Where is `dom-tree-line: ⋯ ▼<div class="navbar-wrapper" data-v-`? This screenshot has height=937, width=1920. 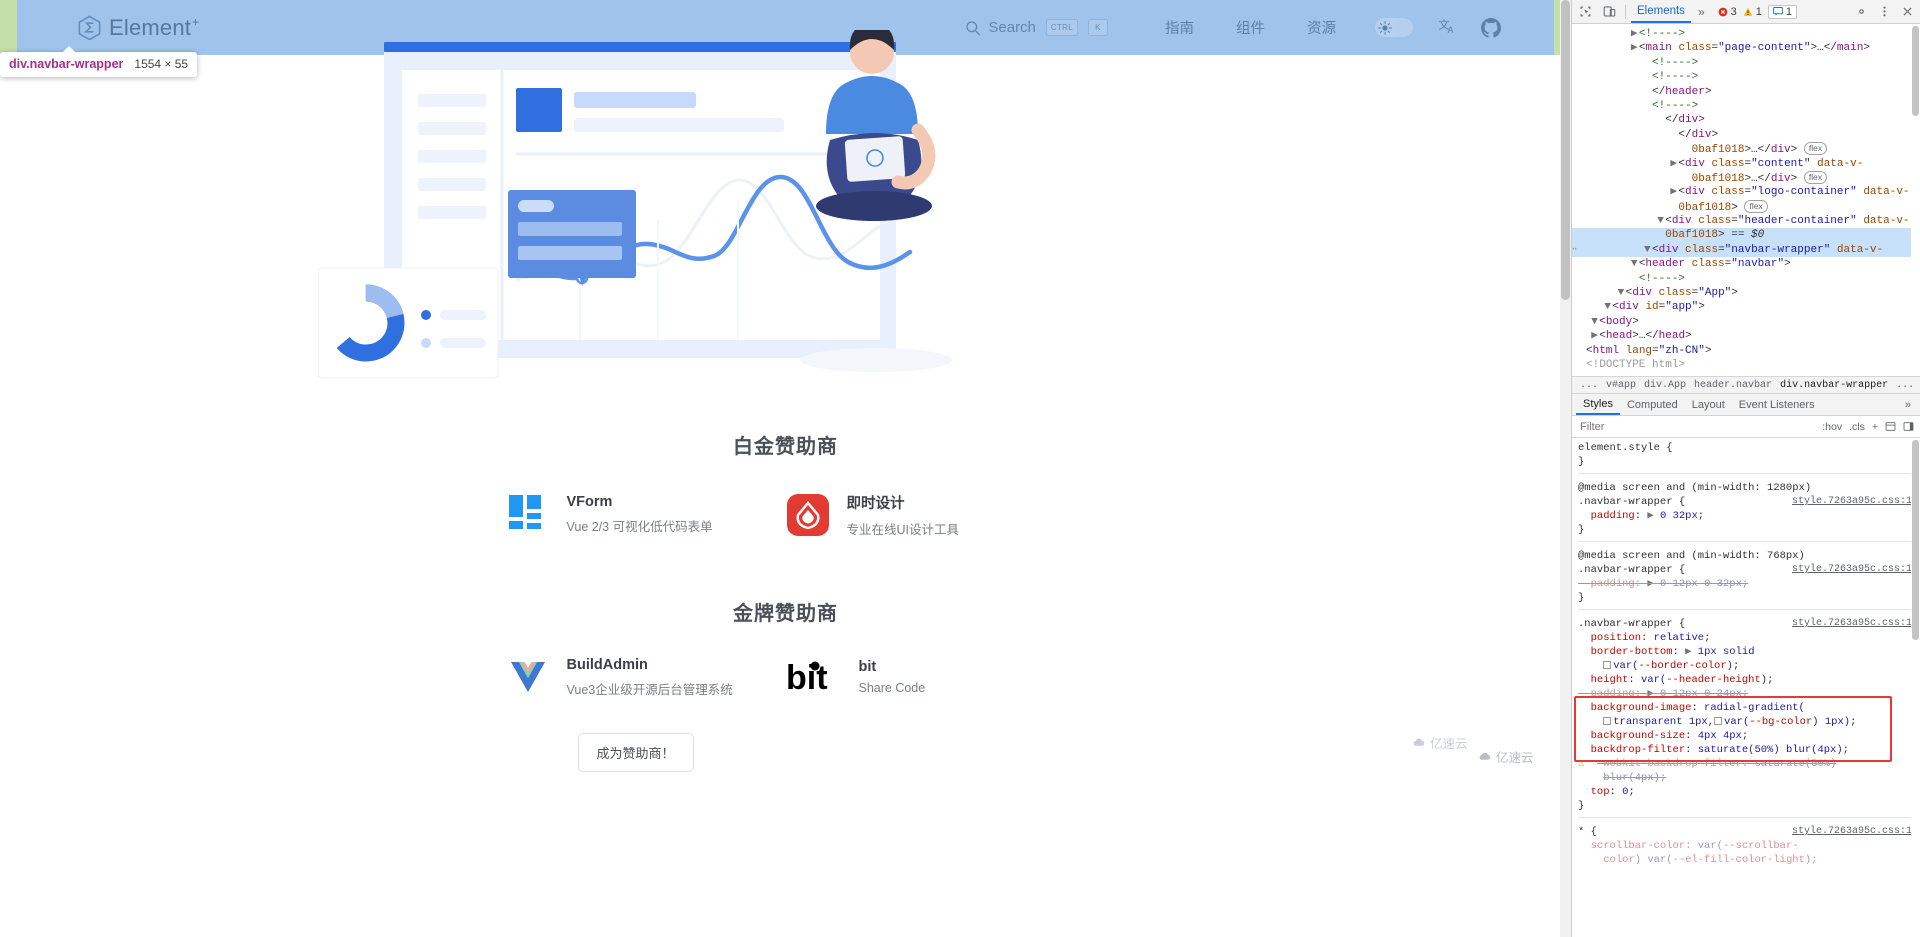
dom-tree-line: ⋯ ▼<div class="navbar-wrapper" data-v- is located at coordinates (1746, 250).